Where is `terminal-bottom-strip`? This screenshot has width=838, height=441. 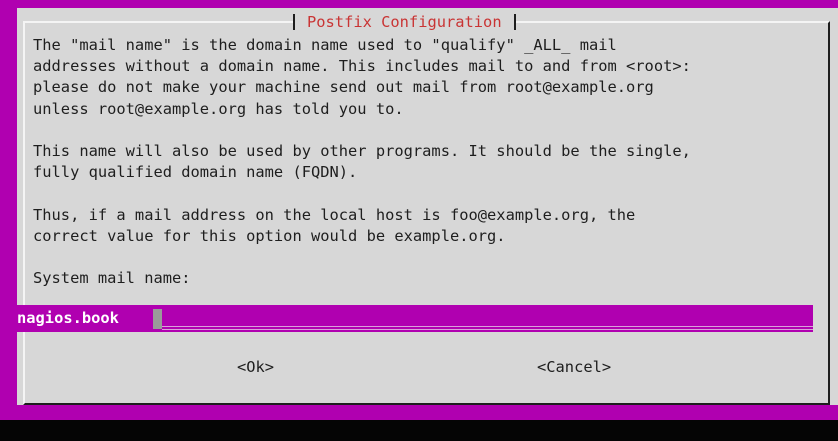
terminal-bottom-strip is located at coordinates (423, 413).